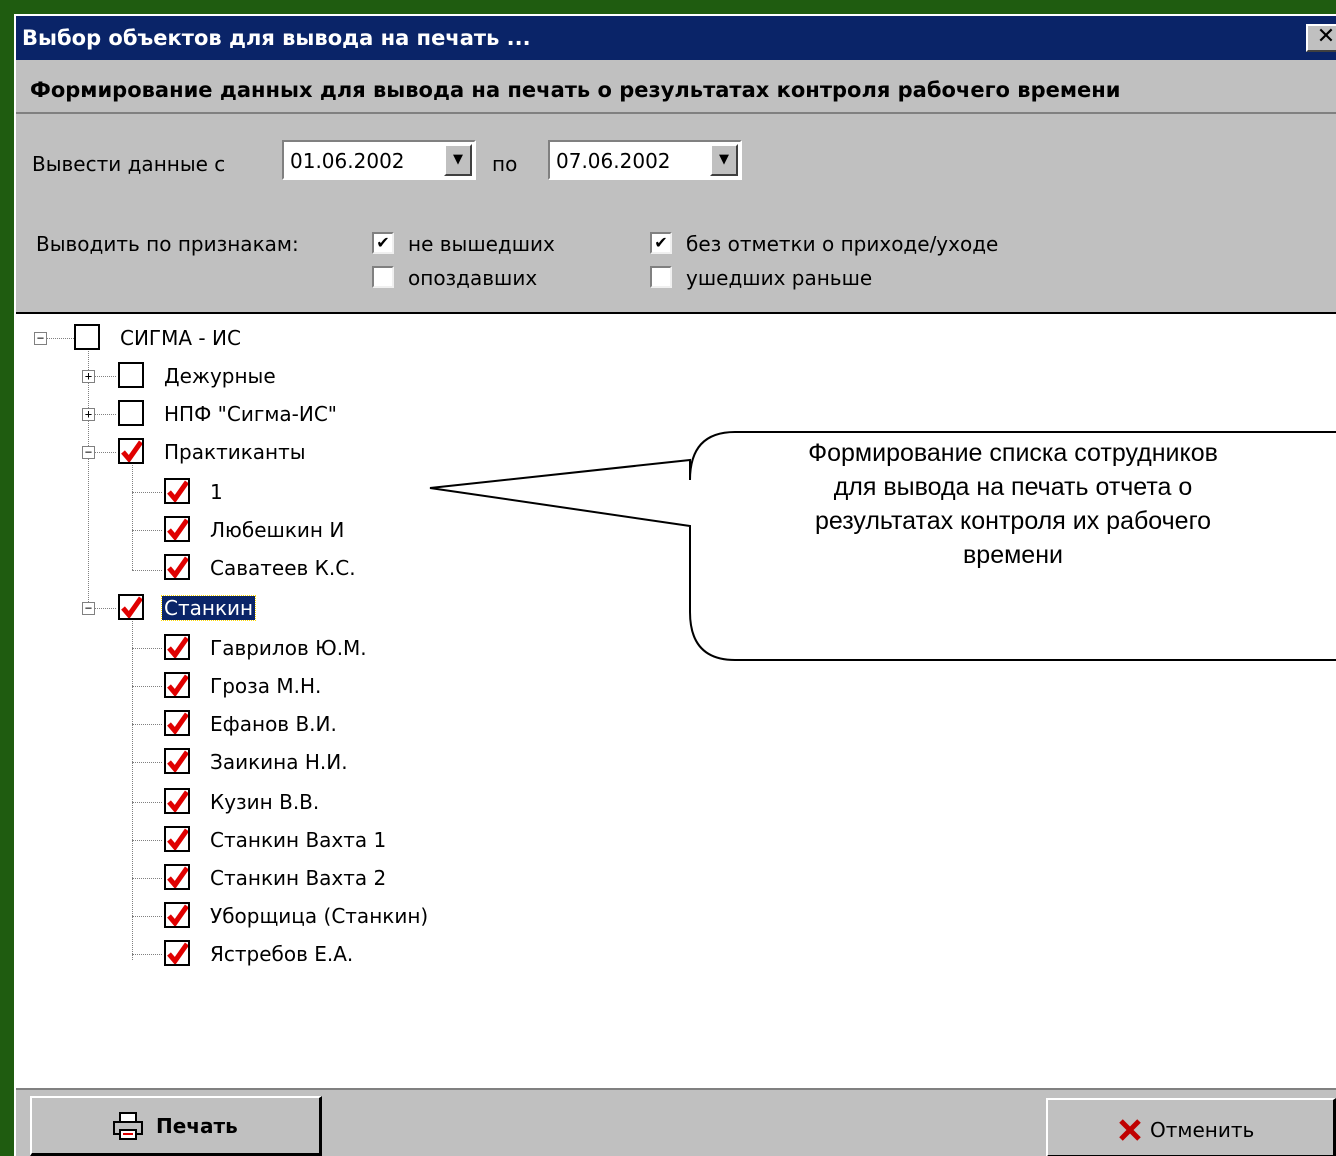 The height and width of the screenshot is (1156, 1336). What do you see at coordinates (1013, 555) in the screenshot?
I see `callout-line: времени` at bounding box center [1013, 555].